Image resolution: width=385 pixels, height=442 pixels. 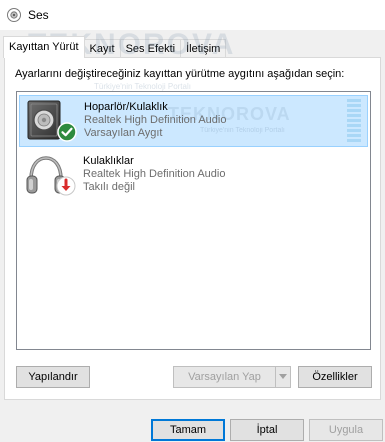 I want to click on device-status: Varsayılan Aygıt, so click(x=123, y=133).